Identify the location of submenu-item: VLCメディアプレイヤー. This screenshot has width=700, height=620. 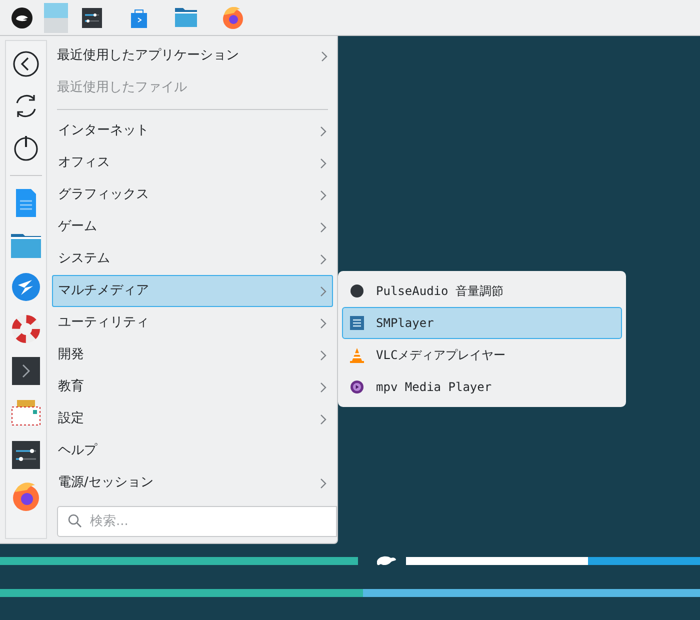
(482, 355).